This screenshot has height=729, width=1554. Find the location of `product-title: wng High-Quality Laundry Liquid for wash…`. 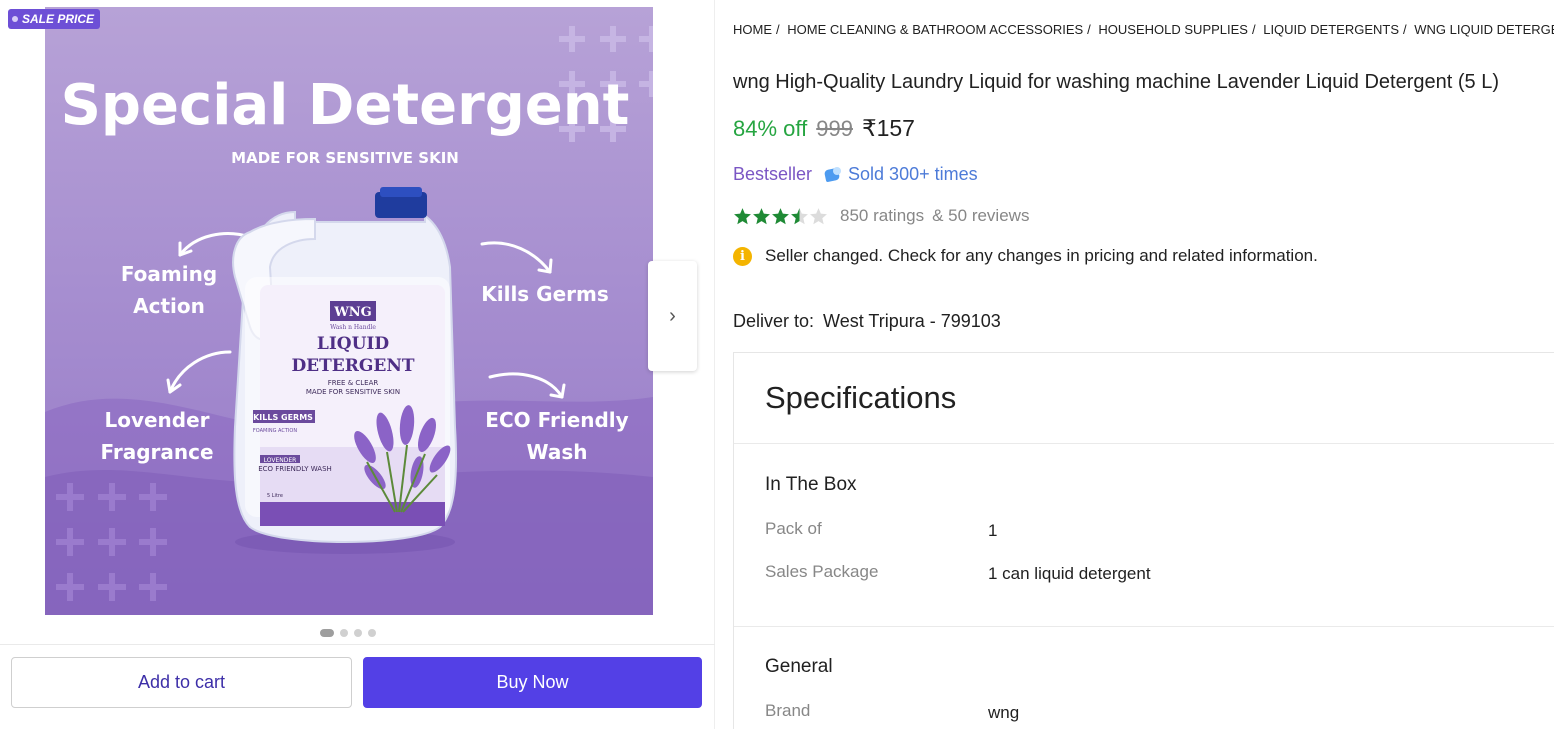

product-title: wng High-Quality Laundry Liquid for wash… is located at coordinates (1116, 82).